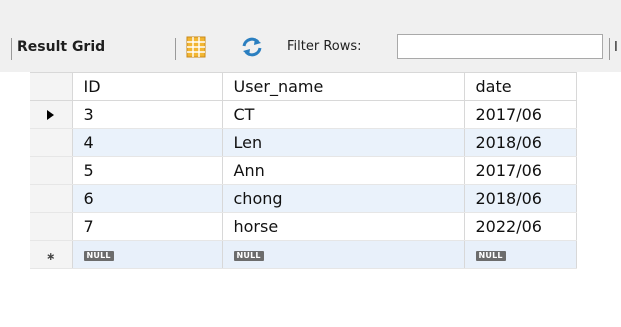 This screenshot has height=327, width=621. I want to click on result-grid-label: Result Grid, so click(61, 47).